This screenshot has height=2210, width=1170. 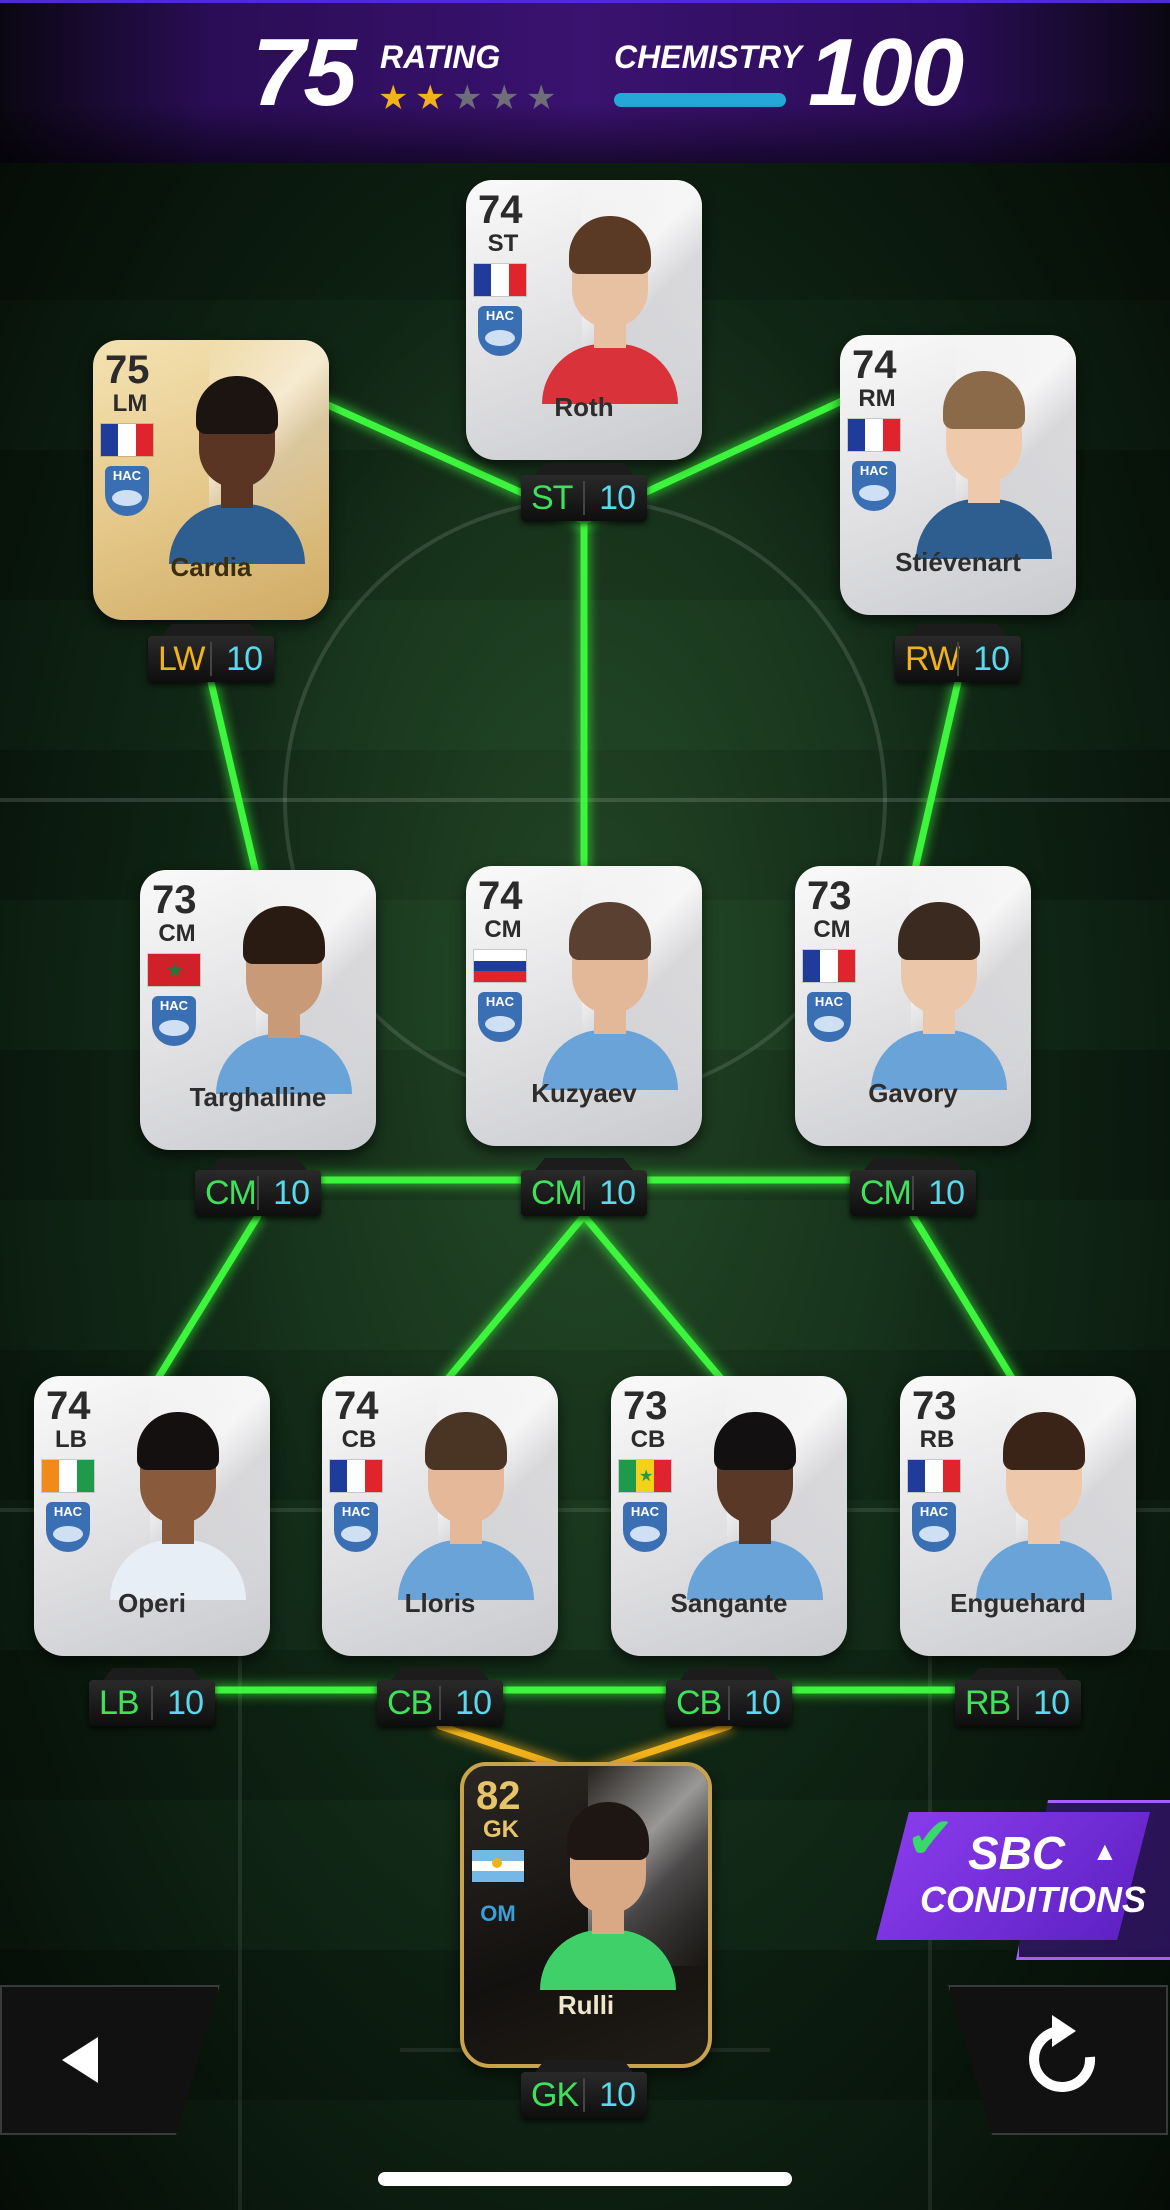 I want to click on player-card-rw: 74 RM HAC Stiévenart, so click(x=958, y=475).